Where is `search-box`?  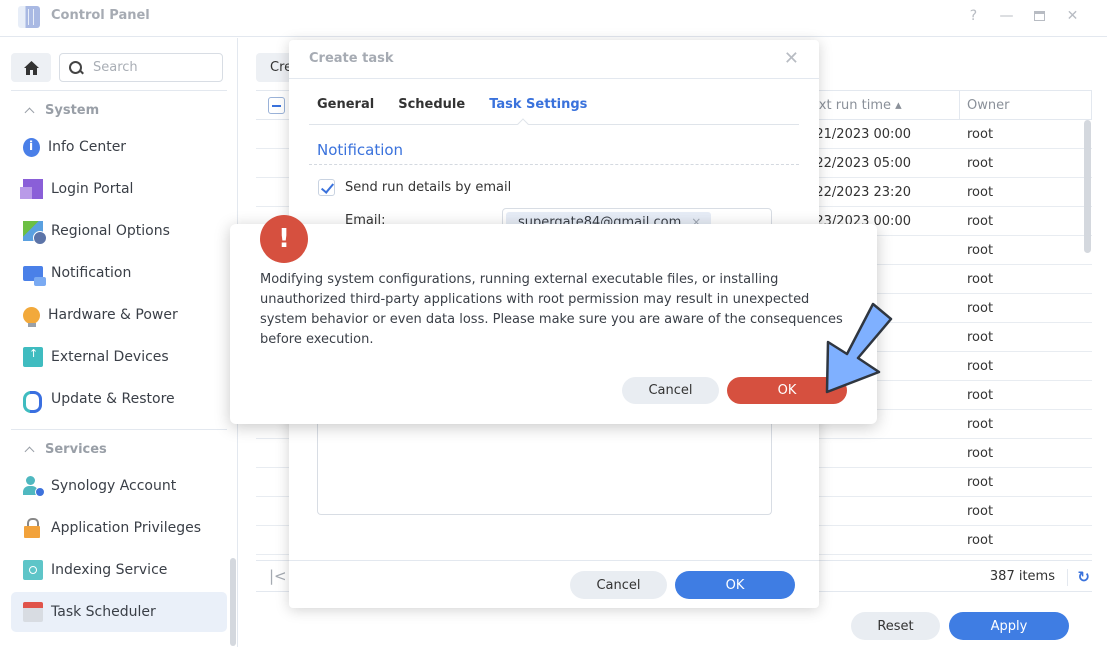 search-box is located at coordinates (141, 67).